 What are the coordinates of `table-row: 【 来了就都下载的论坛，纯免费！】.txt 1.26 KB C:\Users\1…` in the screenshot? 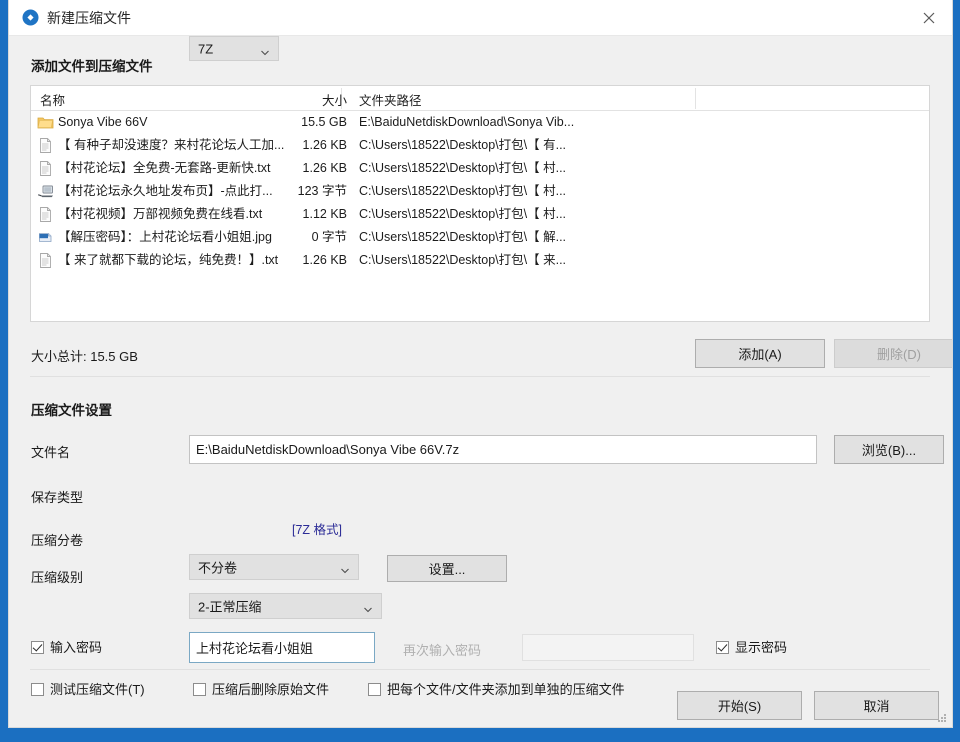 It's located at (480, 260).